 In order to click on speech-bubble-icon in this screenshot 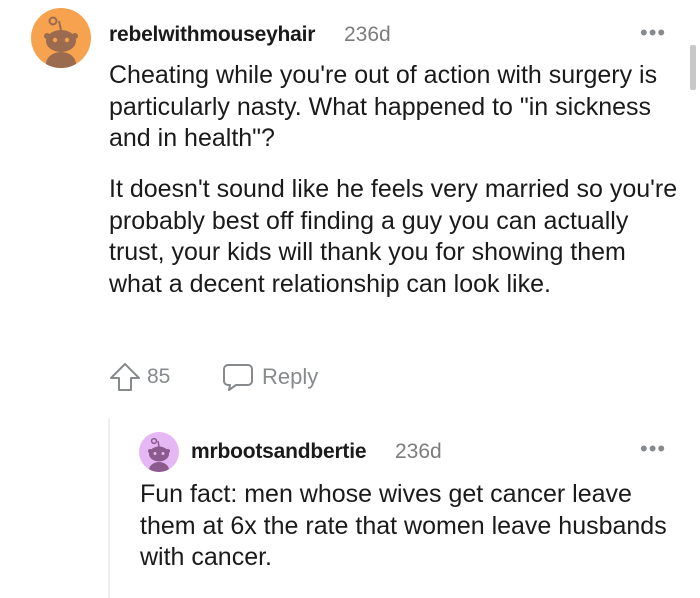, I will do `click(238, 377)`.